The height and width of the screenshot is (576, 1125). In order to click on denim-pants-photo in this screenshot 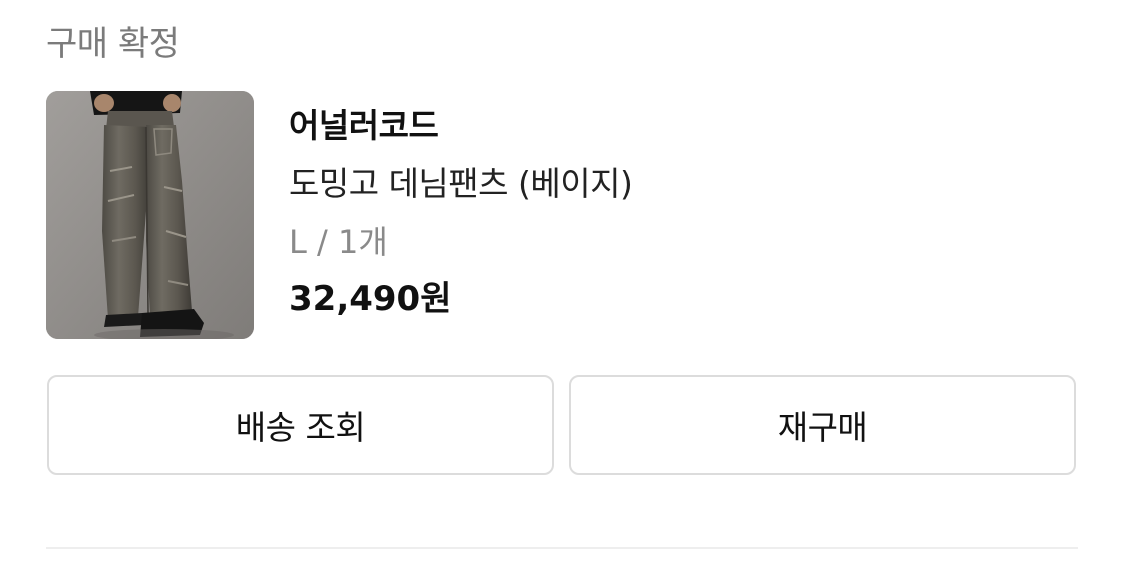, I will do `click(150, 215)`.